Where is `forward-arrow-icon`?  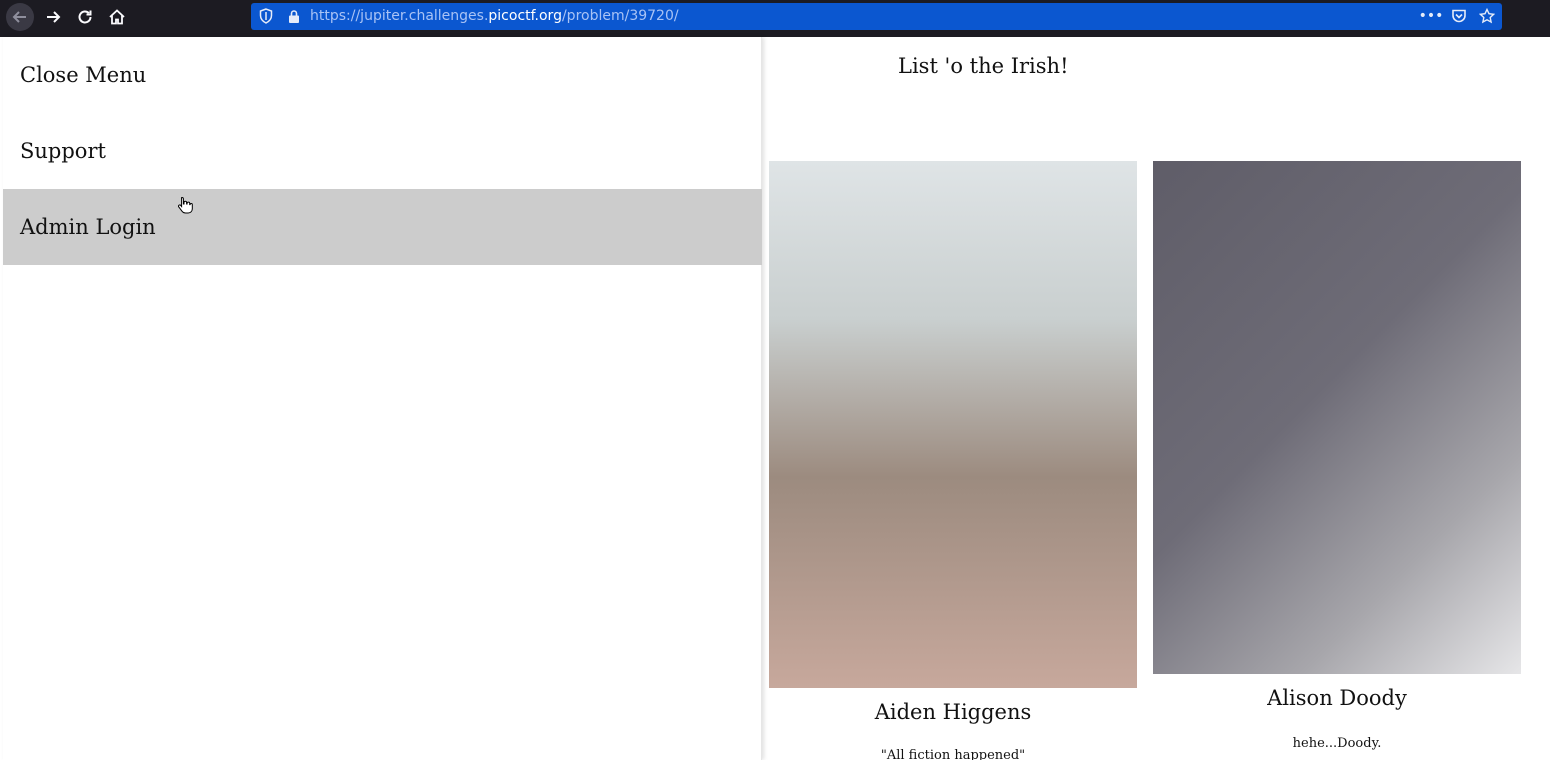
forward-arrow-icon is located at coordinates (54, 17).